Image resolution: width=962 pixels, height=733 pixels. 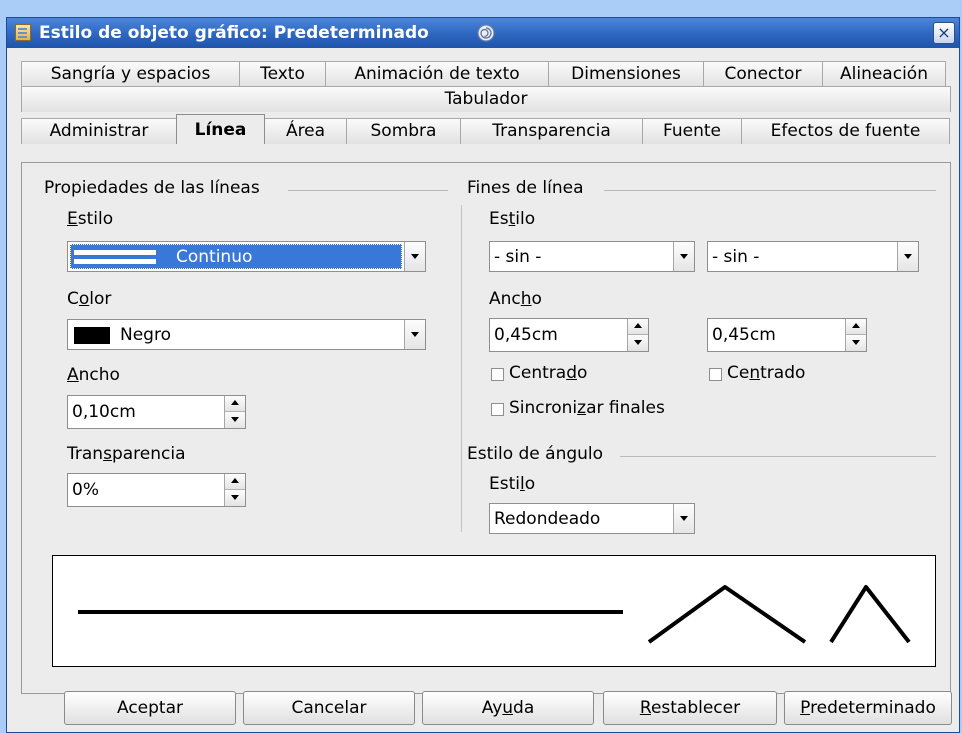 I want to click on tab-linea: Línea, so click(x=220, y=129).